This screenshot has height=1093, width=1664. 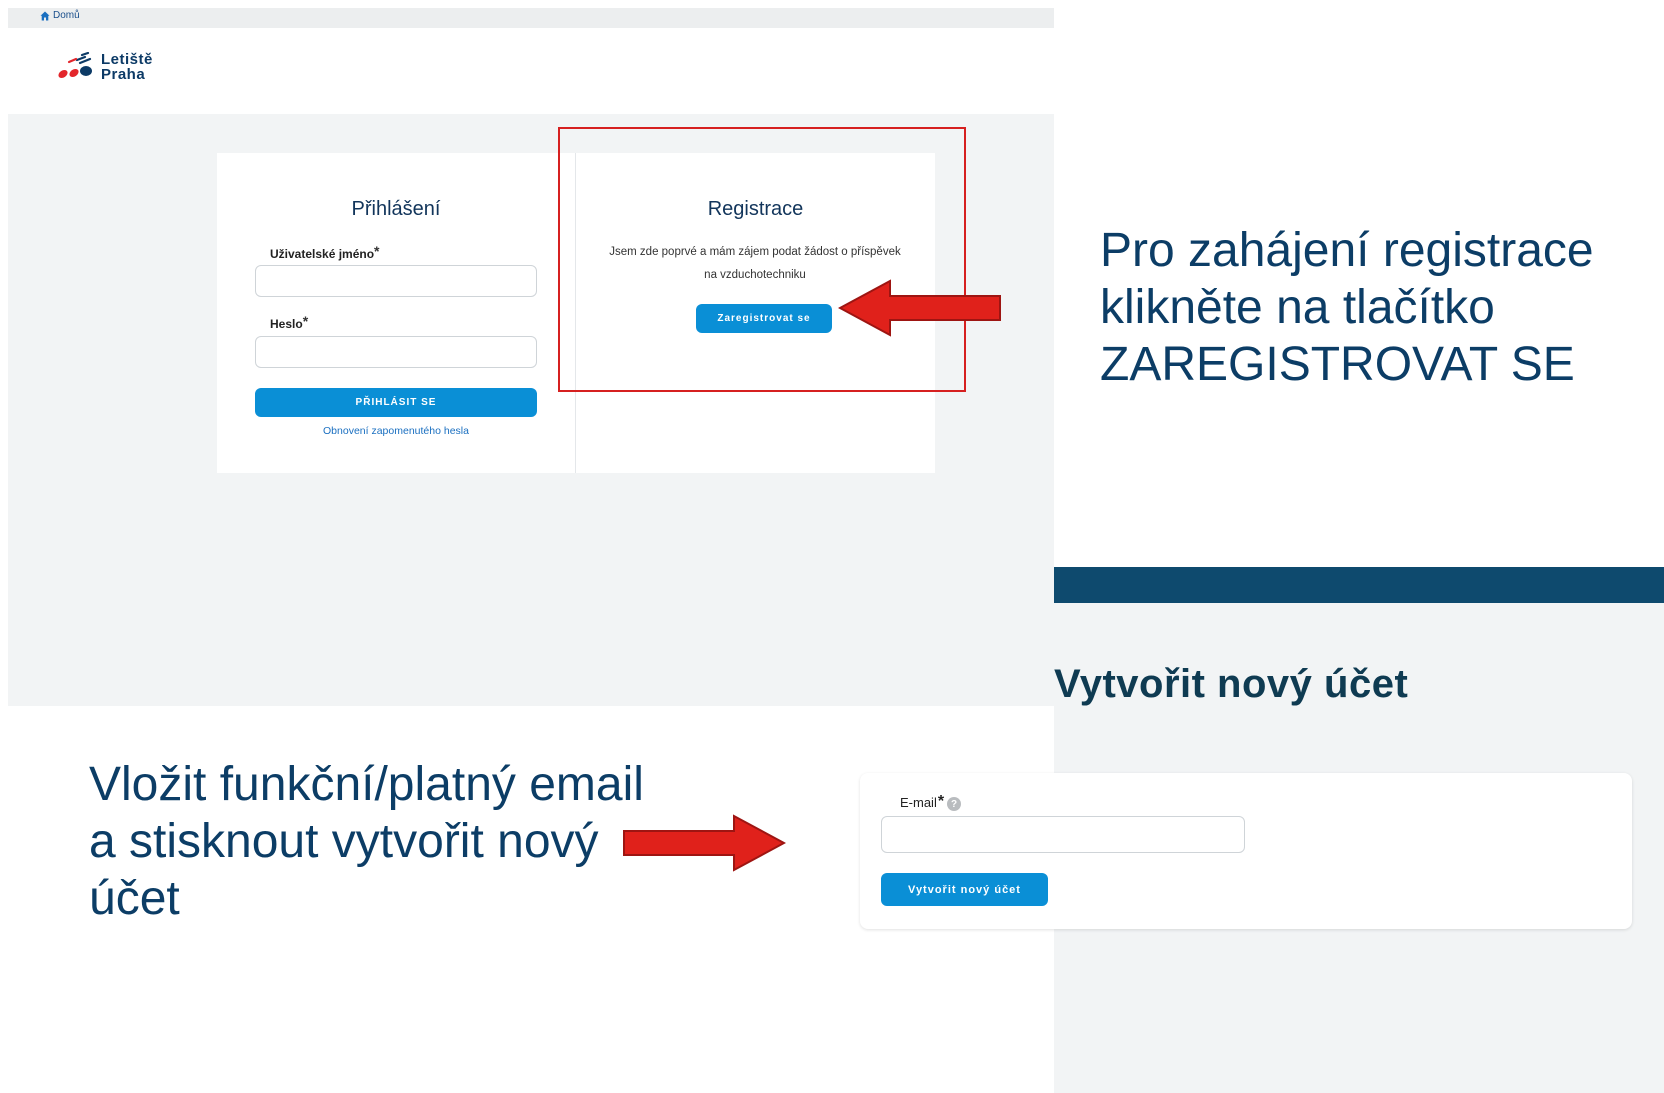 What do you see at coordinates (396, 209) in the screenshot?
I see `login-title: Přihlášení` at bounding box center [396, 209].